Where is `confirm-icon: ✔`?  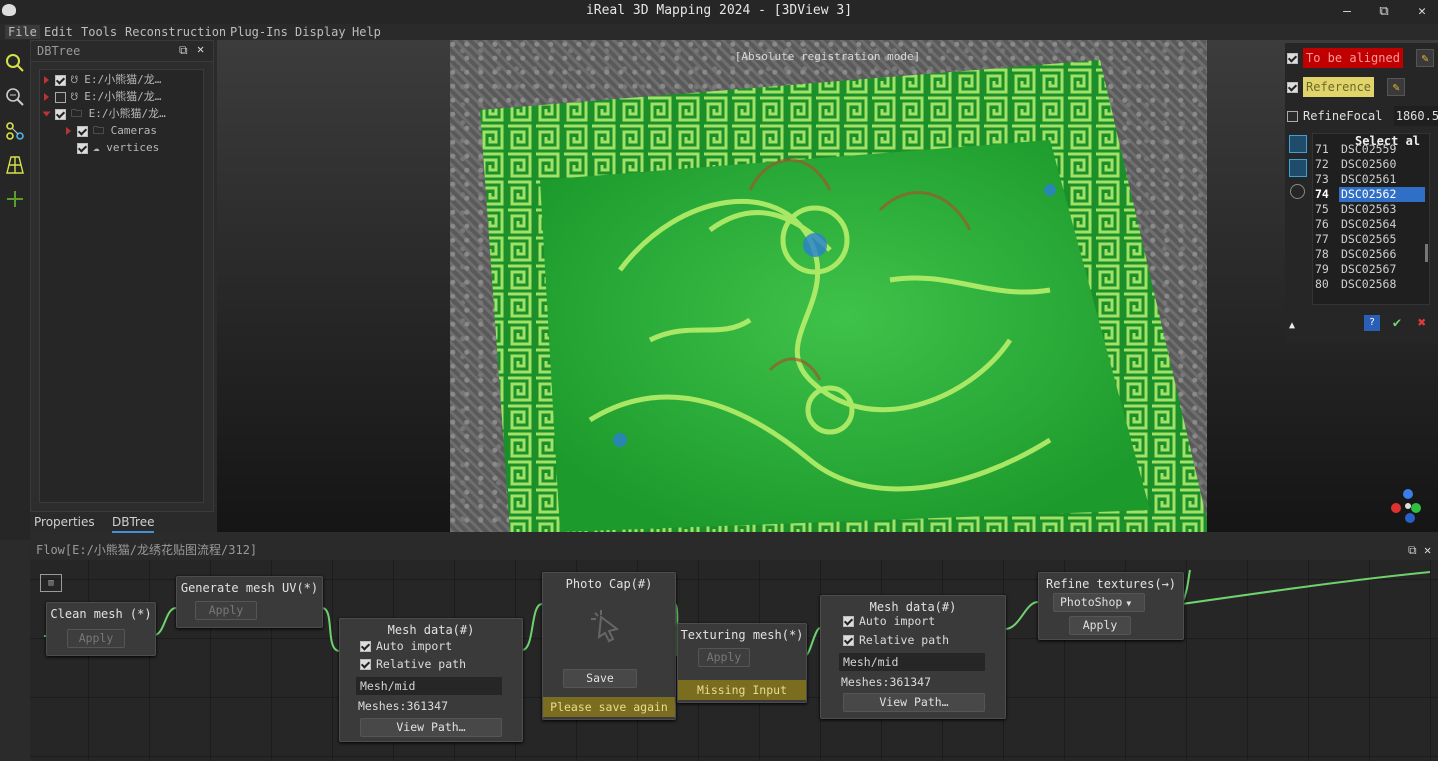 confirm-icon: ✔ is located at coordinates (1397, 323).